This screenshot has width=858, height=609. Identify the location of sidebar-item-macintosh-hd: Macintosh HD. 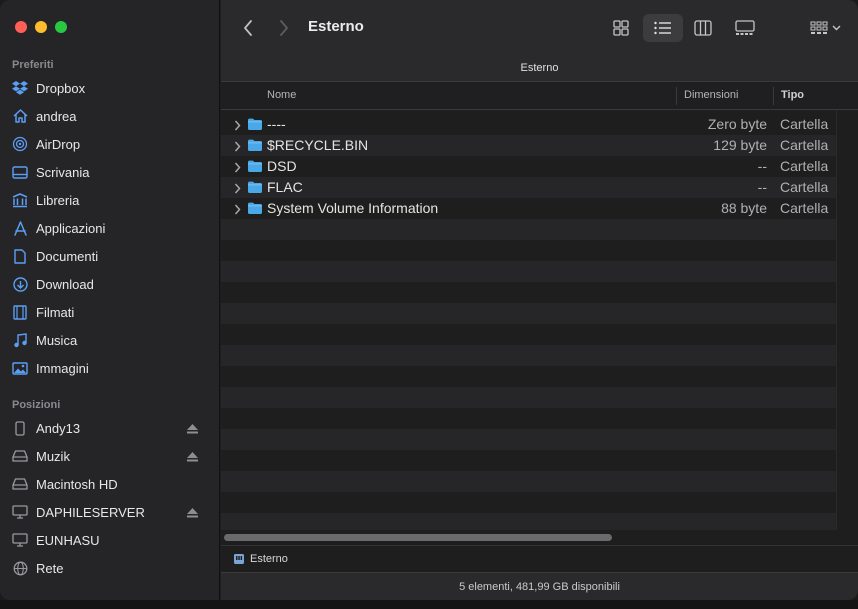
(110, 484).